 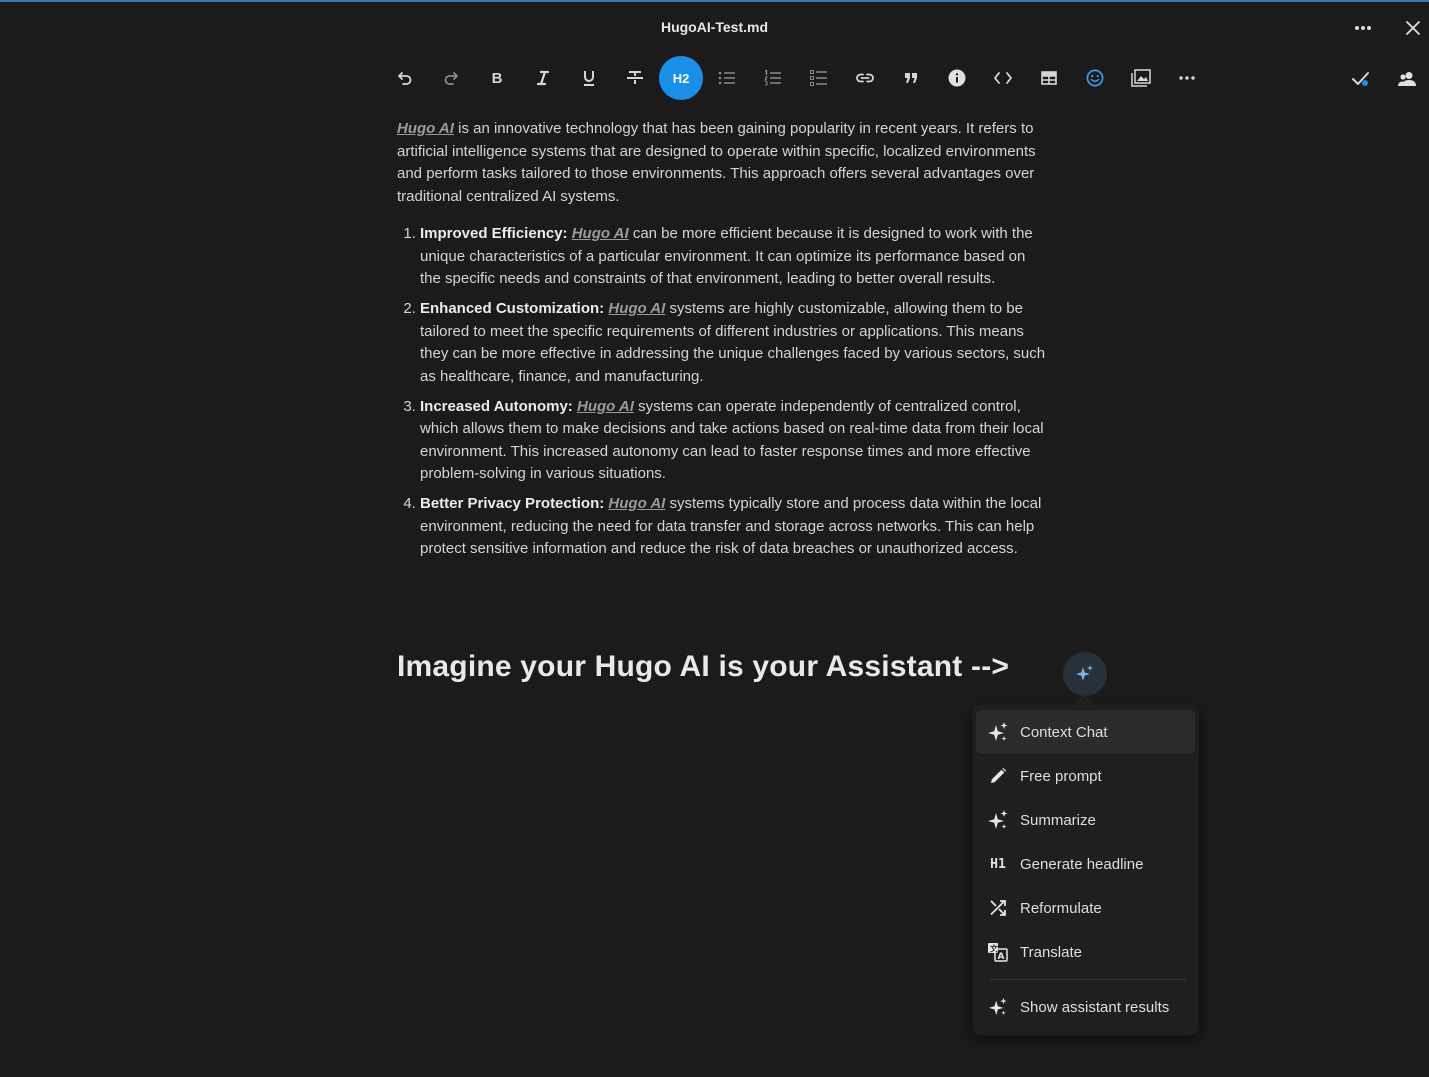 What do you see at coordinates (1061, 908) in the screenshot?
I see `menu-item-label: Reformulate` at bounding box center [1061, 908].